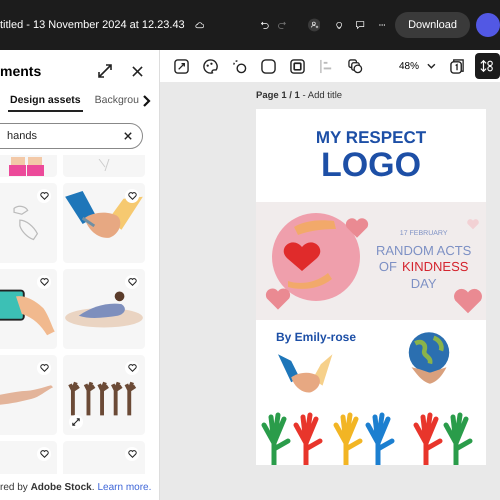 This screenshot has width=500, height=500. I want to click on heading: MY RESPECT, so click(371, 137).